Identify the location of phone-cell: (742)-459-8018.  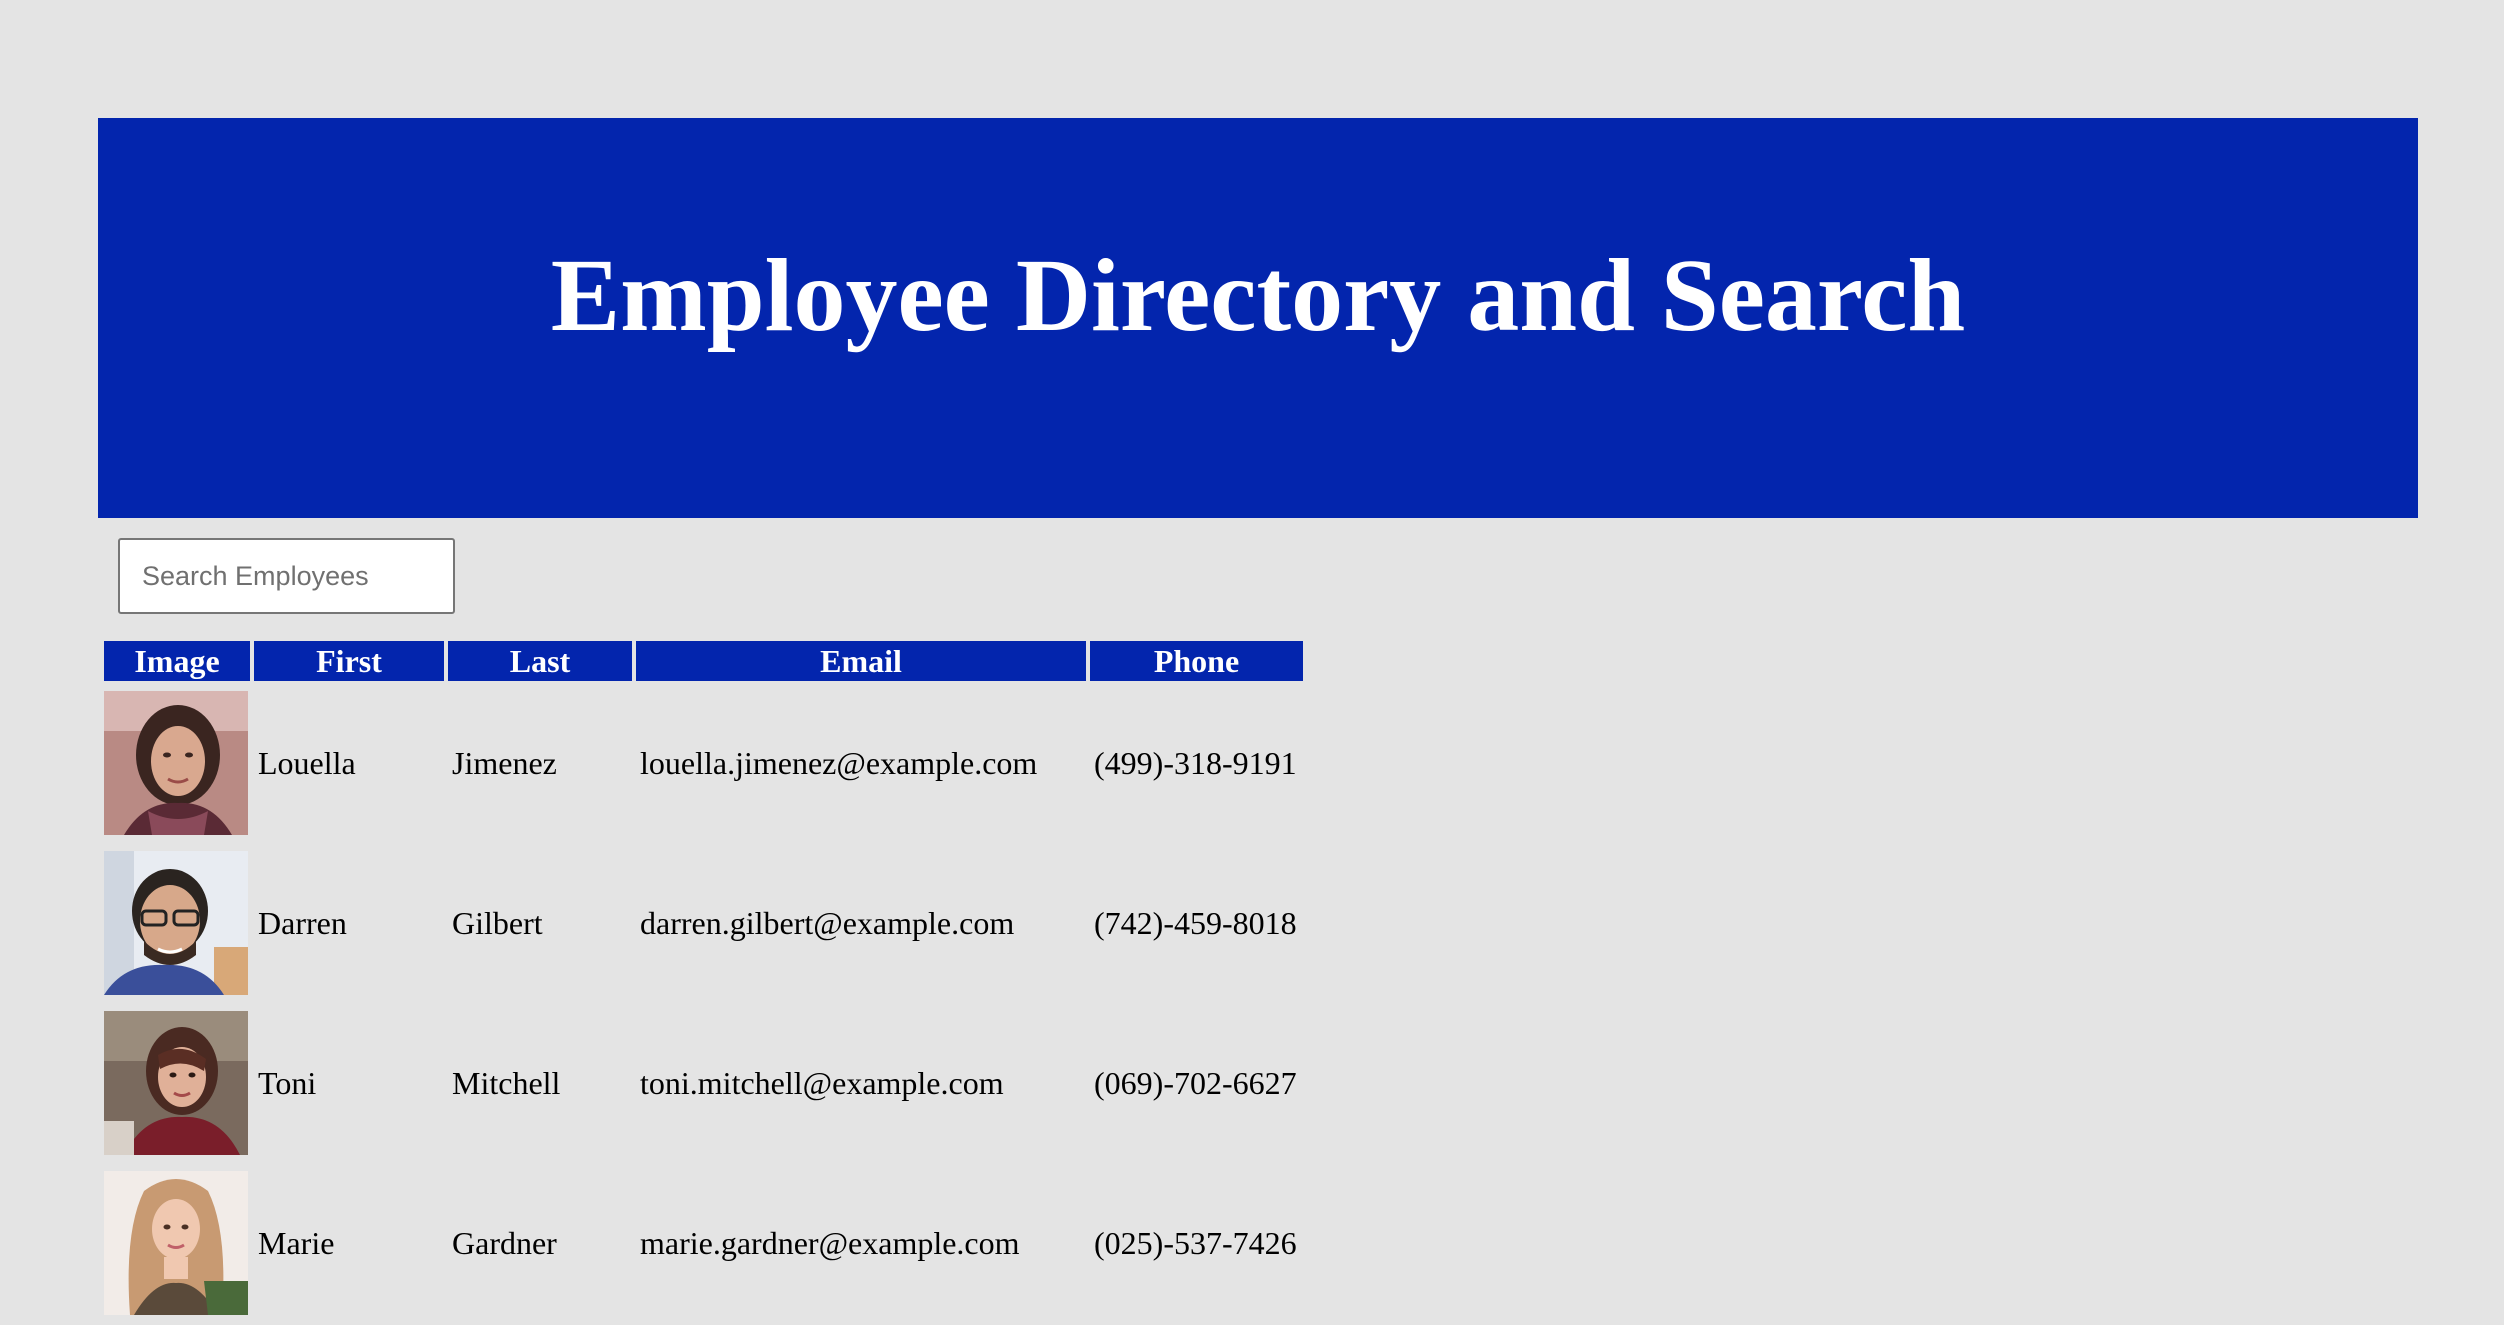
(1195, 922).